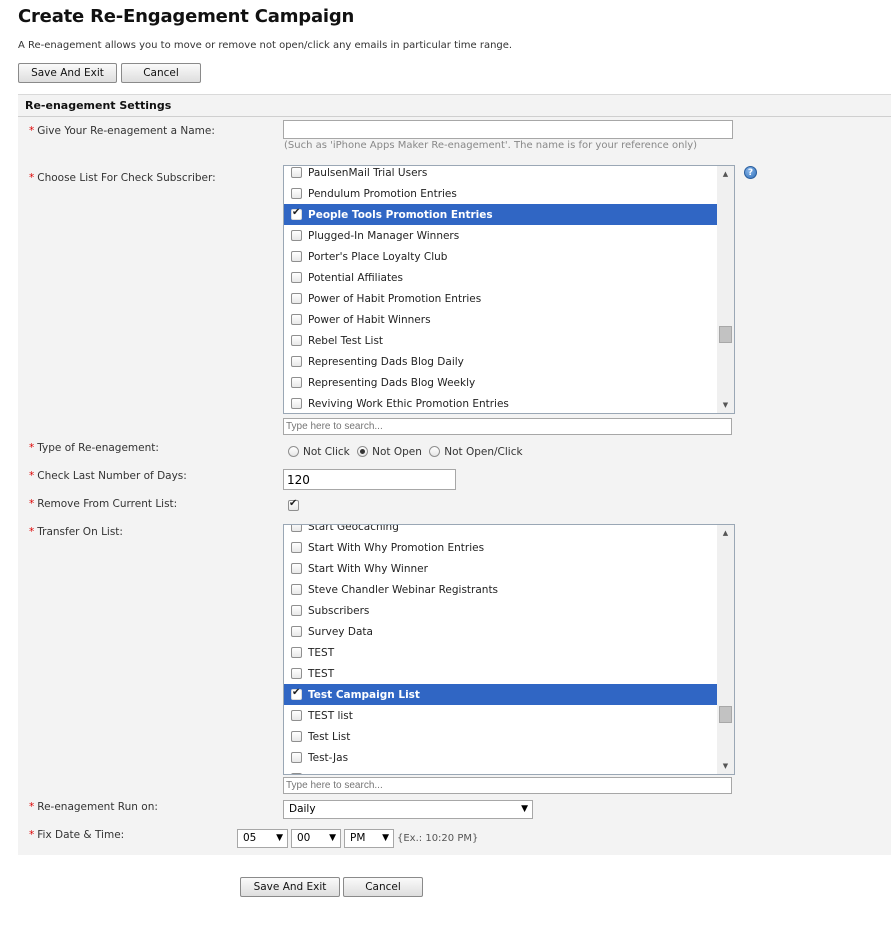 The image size is (891, 925). What do you see at coordinates (508, 129) in the screenshot?
I see `campaign-name-input` at bounding box center [508, 129].